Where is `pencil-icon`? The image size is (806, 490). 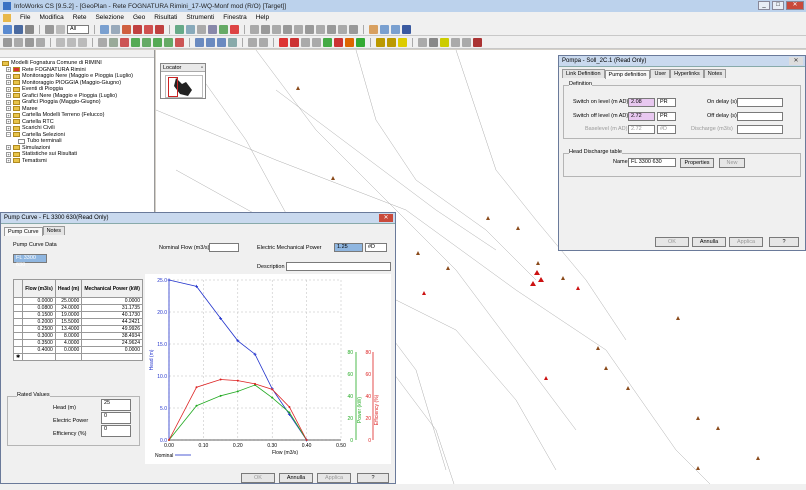
pencil-icon is located at coordinates (49, 29).